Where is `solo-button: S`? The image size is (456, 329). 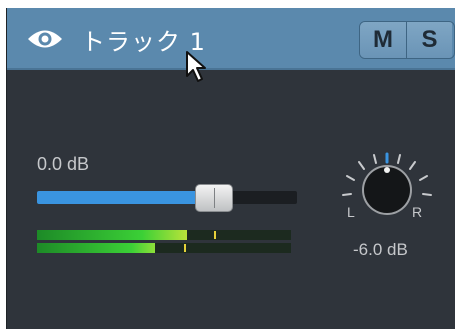 solo-button: S is located at coordinates (429, 40).